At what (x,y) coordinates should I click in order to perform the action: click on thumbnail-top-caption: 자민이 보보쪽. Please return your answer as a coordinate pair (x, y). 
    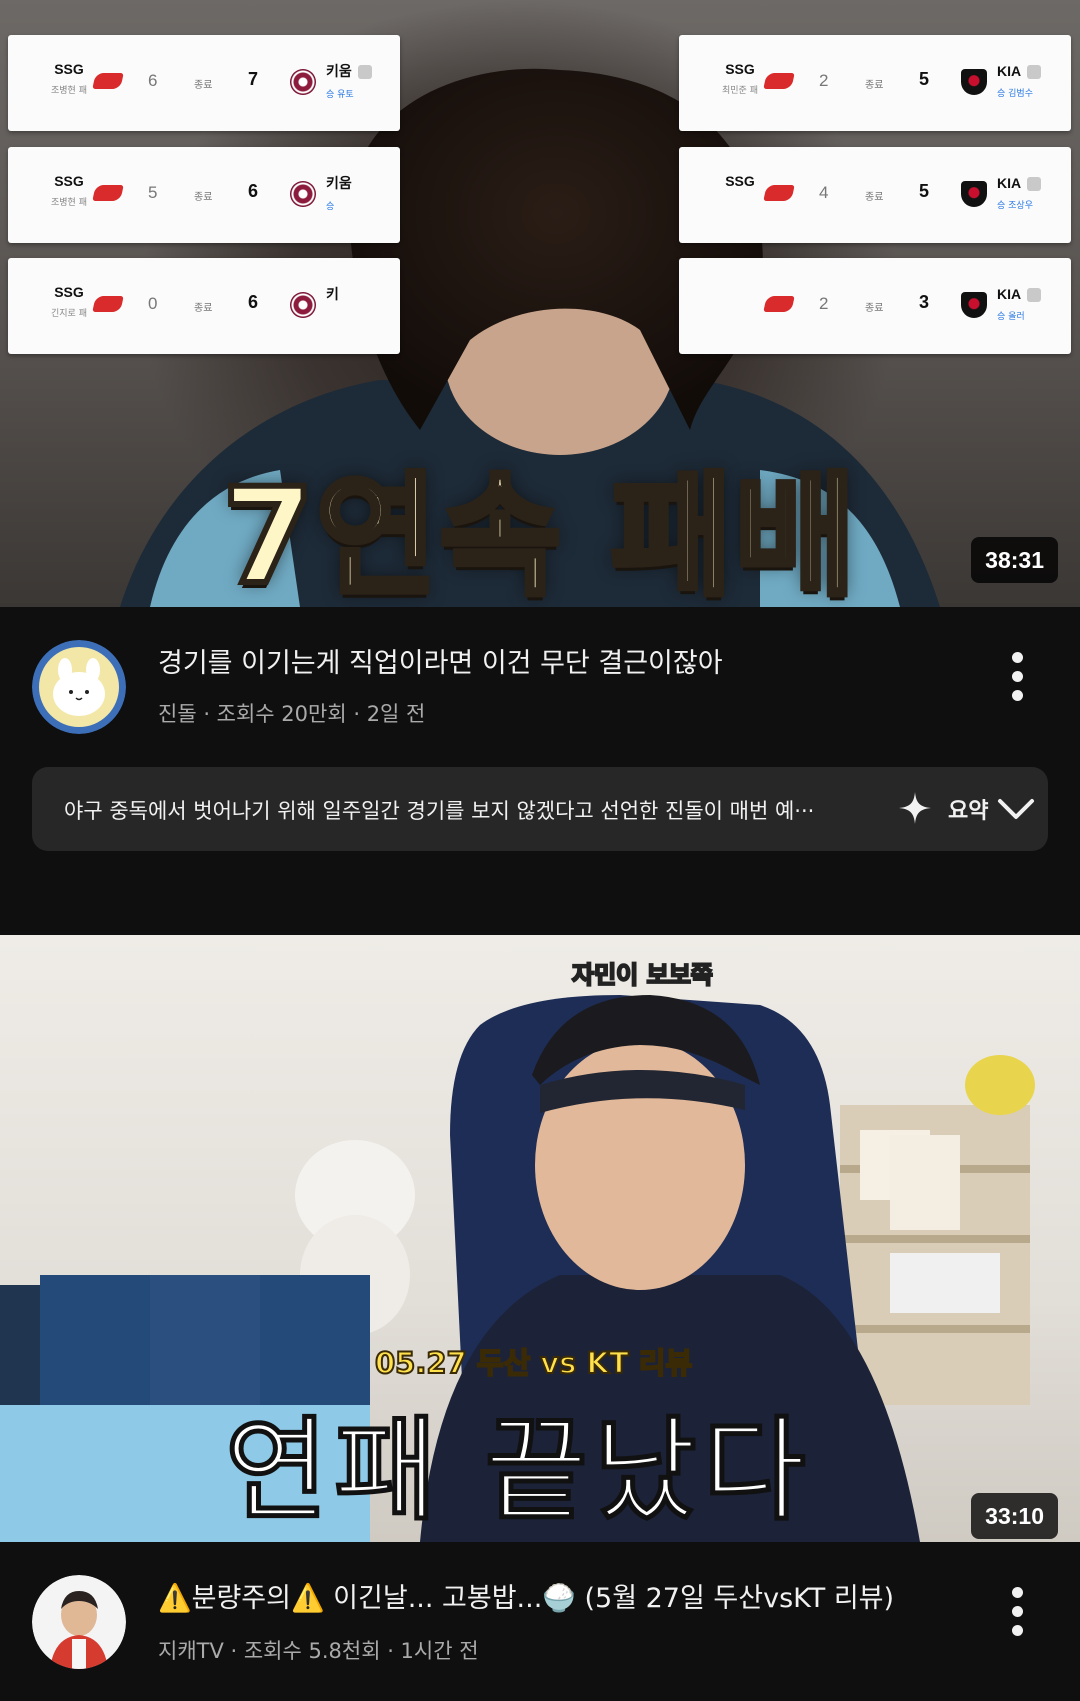
    Looking at the image, I should click on (642, 975).